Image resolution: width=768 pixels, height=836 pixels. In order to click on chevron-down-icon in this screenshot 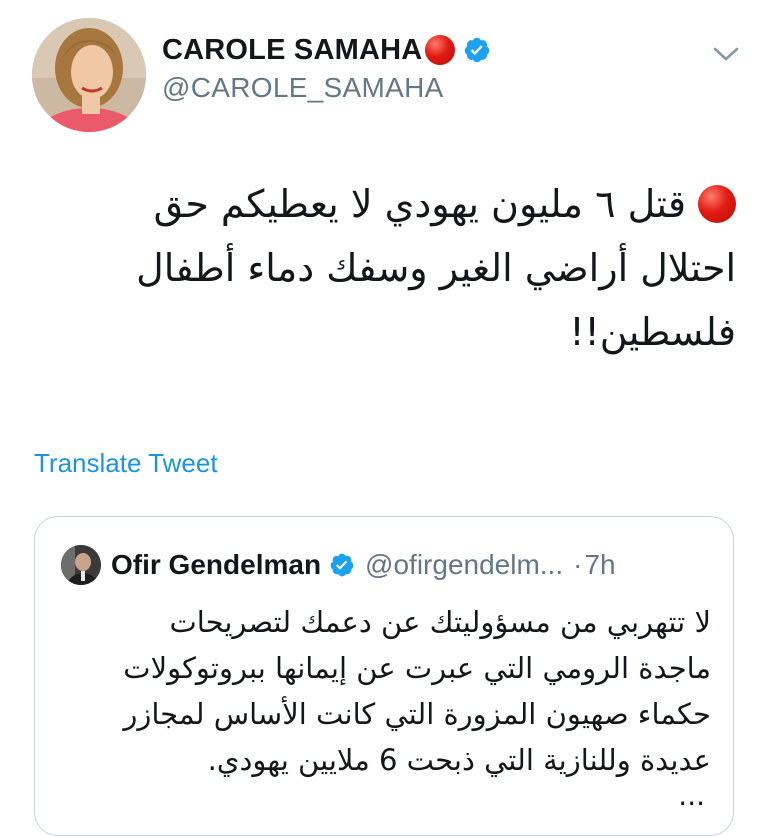, I will do `click(726, 54)`.